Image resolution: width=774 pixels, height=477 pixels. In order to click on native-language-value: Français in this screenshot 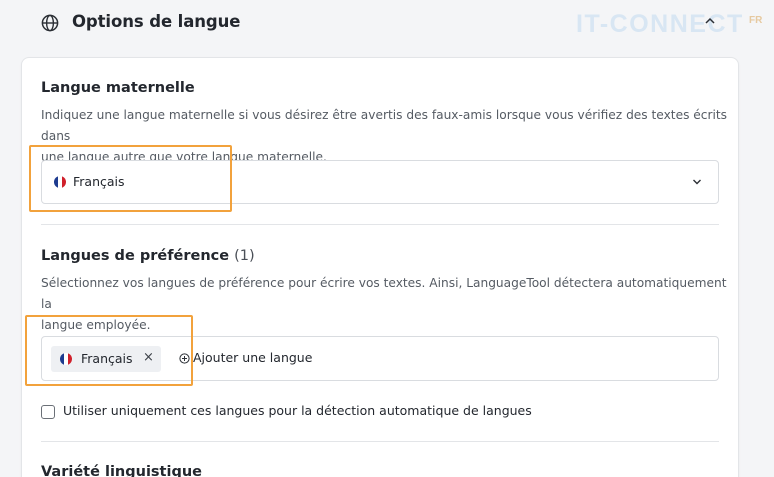, I will do `click(99, 181)`.